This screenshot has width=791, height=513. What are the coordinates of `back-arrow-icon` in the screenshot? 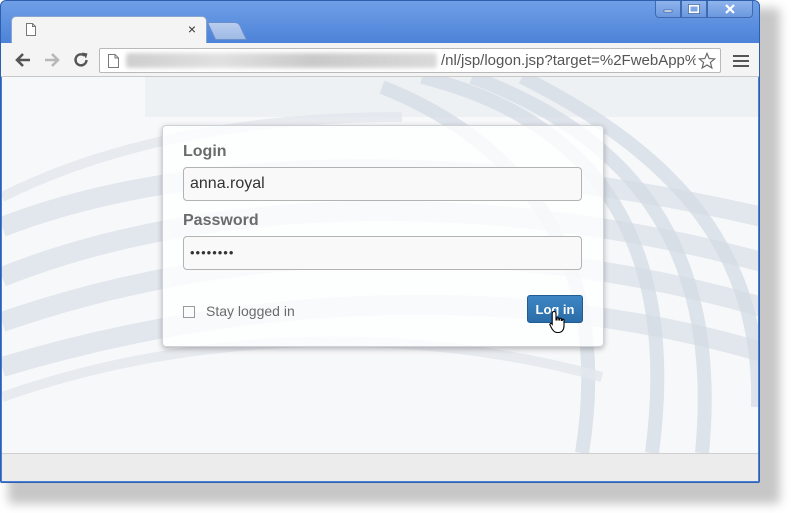 It's located at (23, 60).